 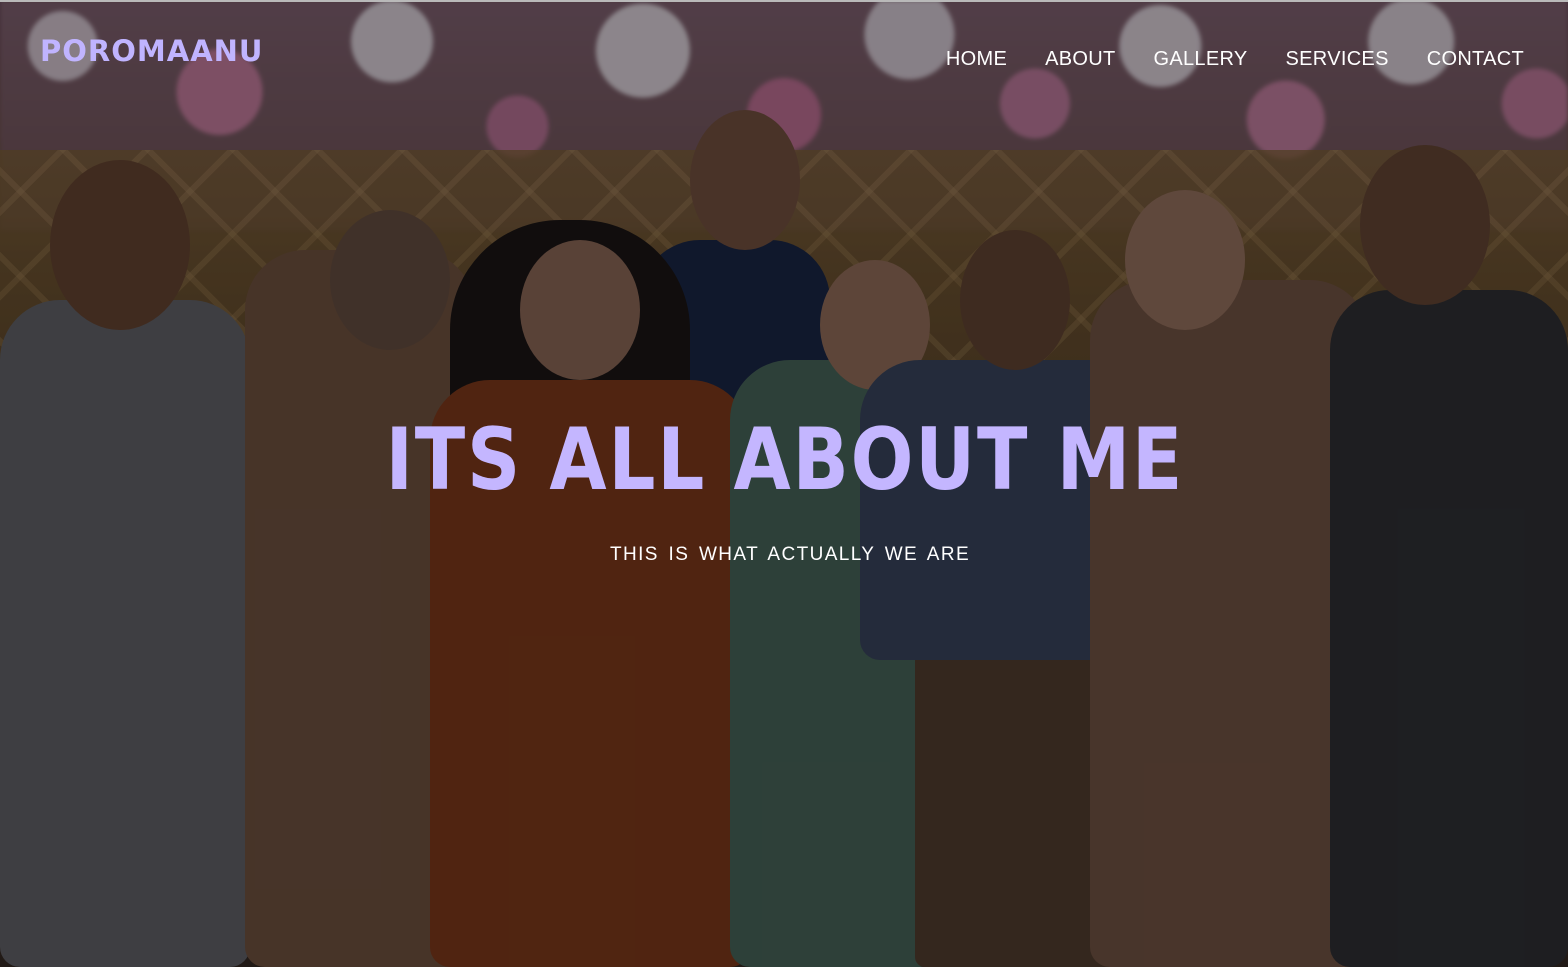 I want to click on nav-item-contact: CONTACT, so click(x=1475, y=59).